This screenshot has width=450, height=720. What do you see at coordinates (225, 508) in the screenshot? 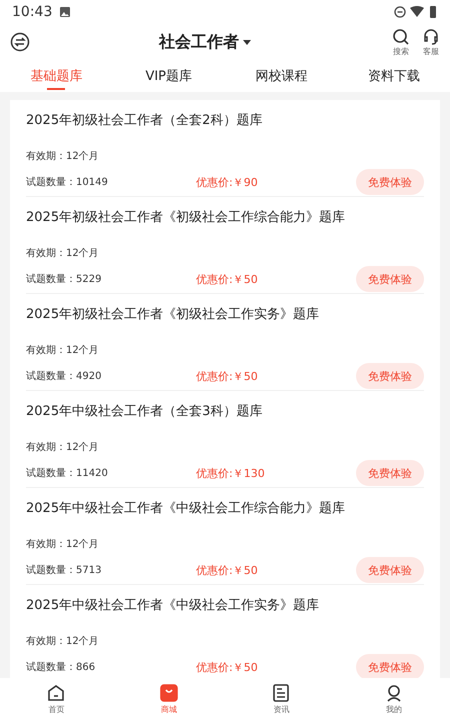
I see `product-title: 2025年中级社会工作者《中级社会工作综合能力》题库` at bounding box center [225, 508].